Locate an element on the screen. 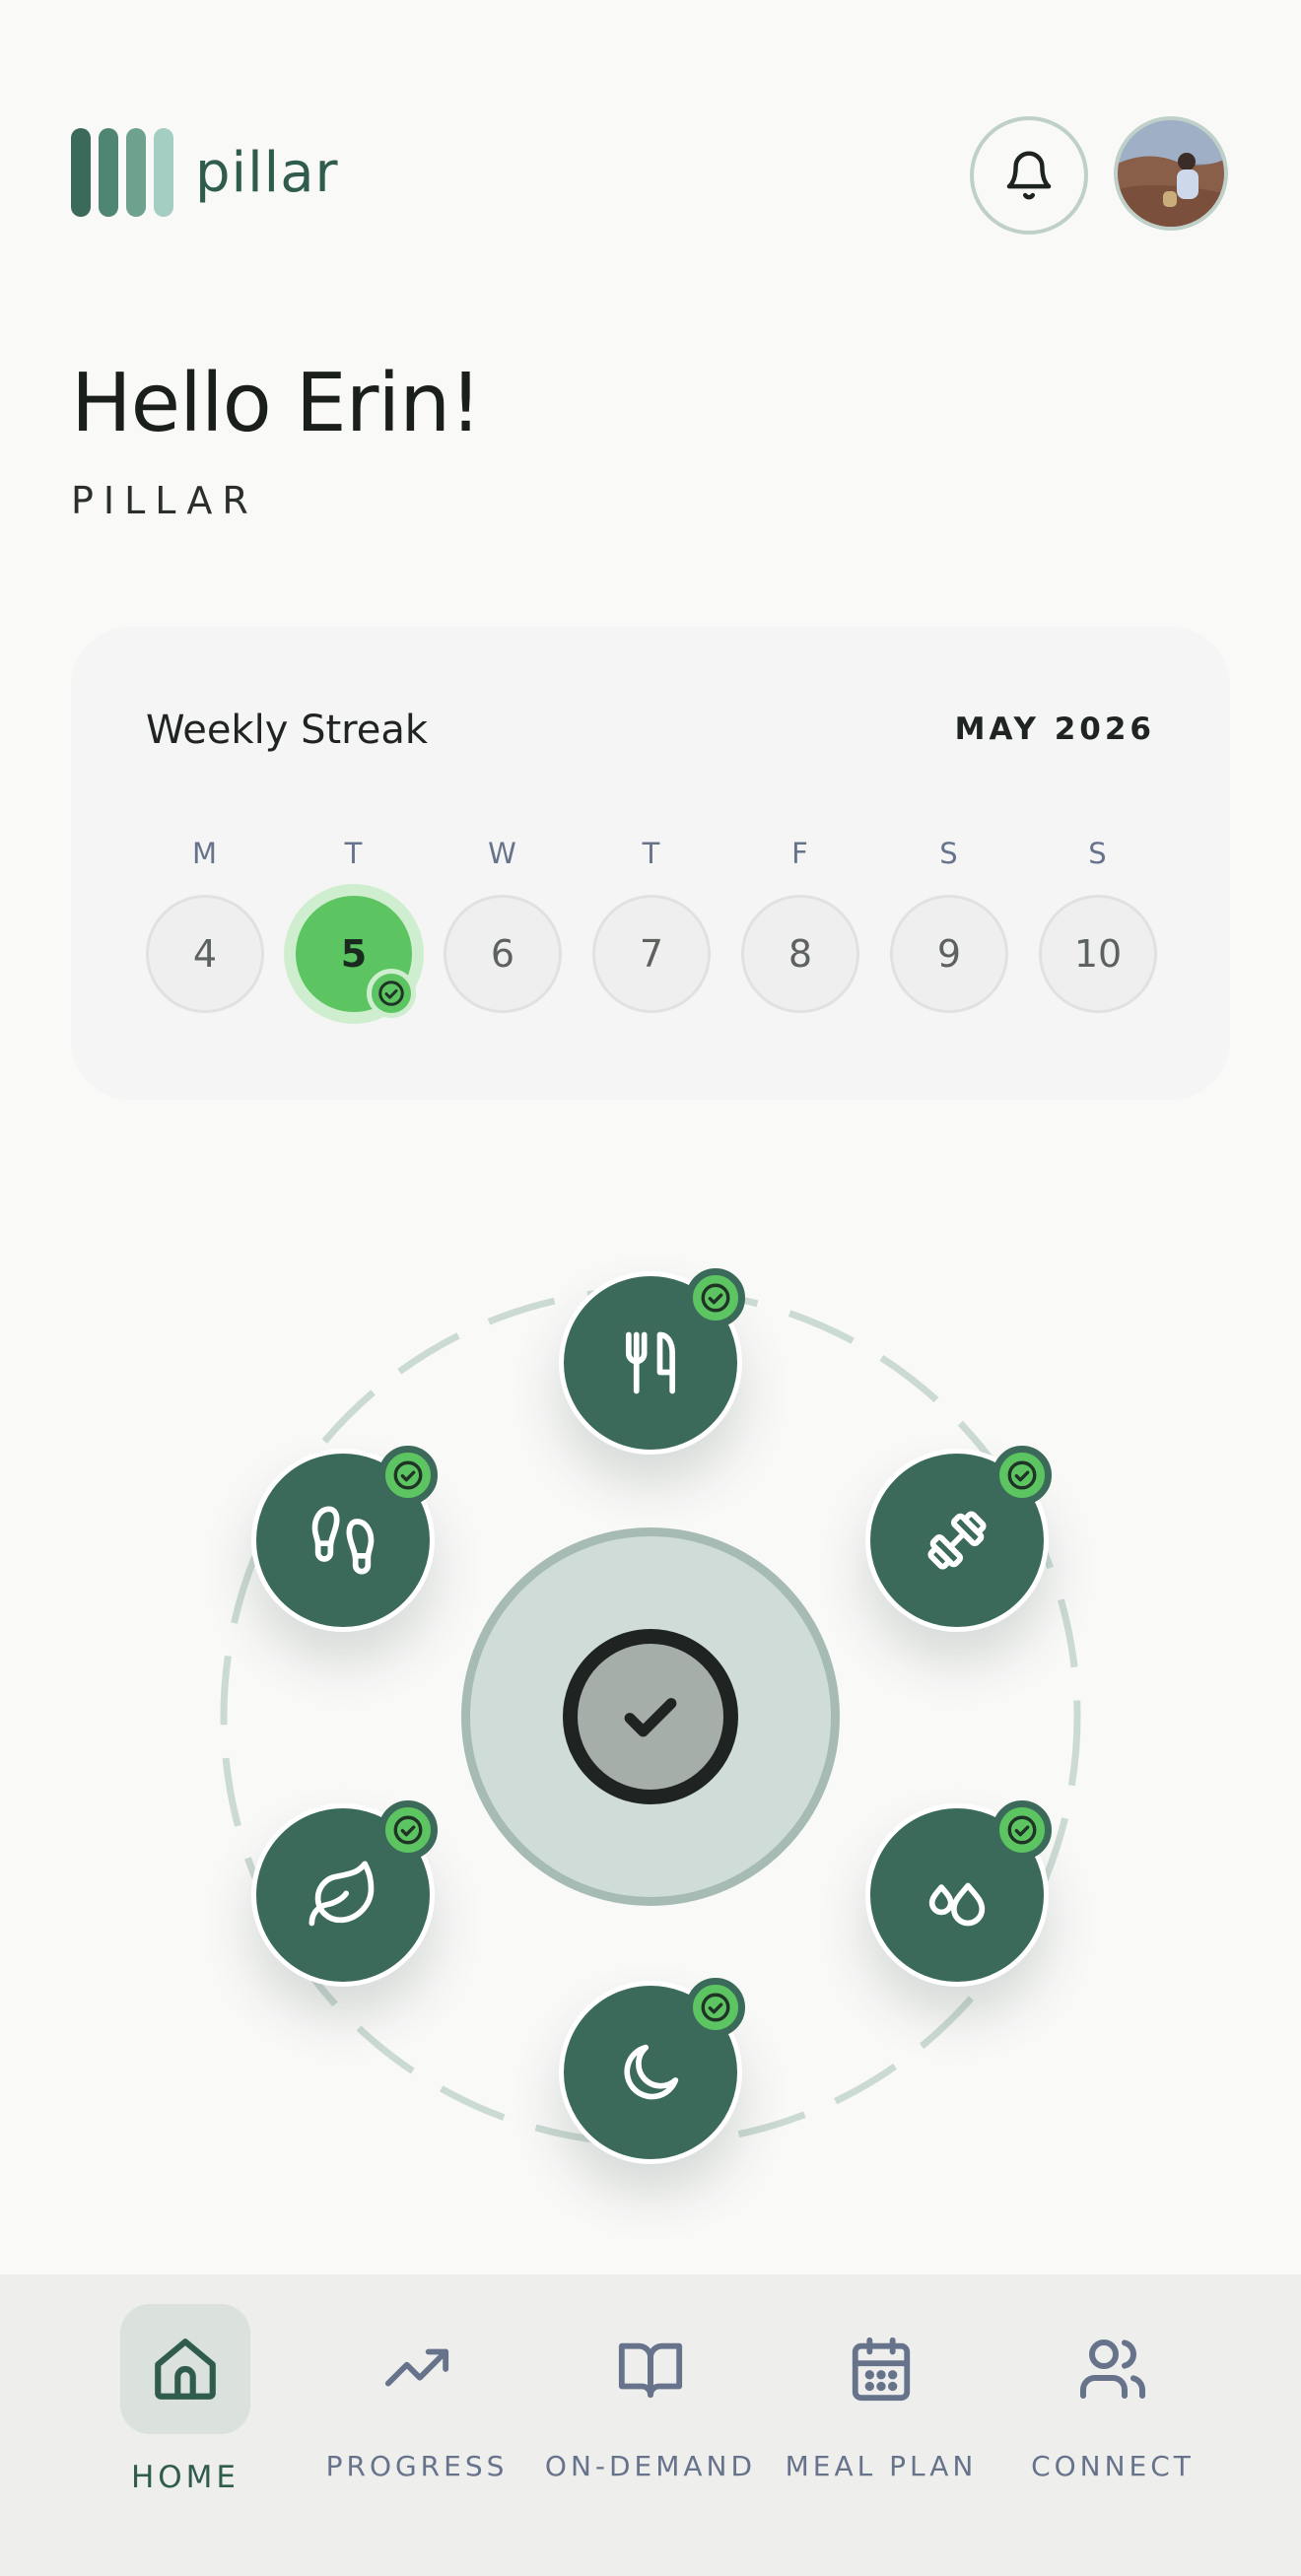 The image size is (1301, 2576). day-date: 10 is located at coordinates (1098, 954).